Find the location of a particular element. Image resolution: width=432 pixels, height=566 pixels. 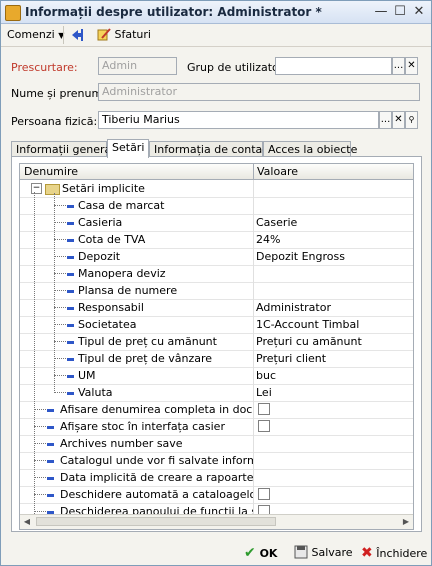

commands-menu: Comenzi ▼ is located at coordinates (35, 35).